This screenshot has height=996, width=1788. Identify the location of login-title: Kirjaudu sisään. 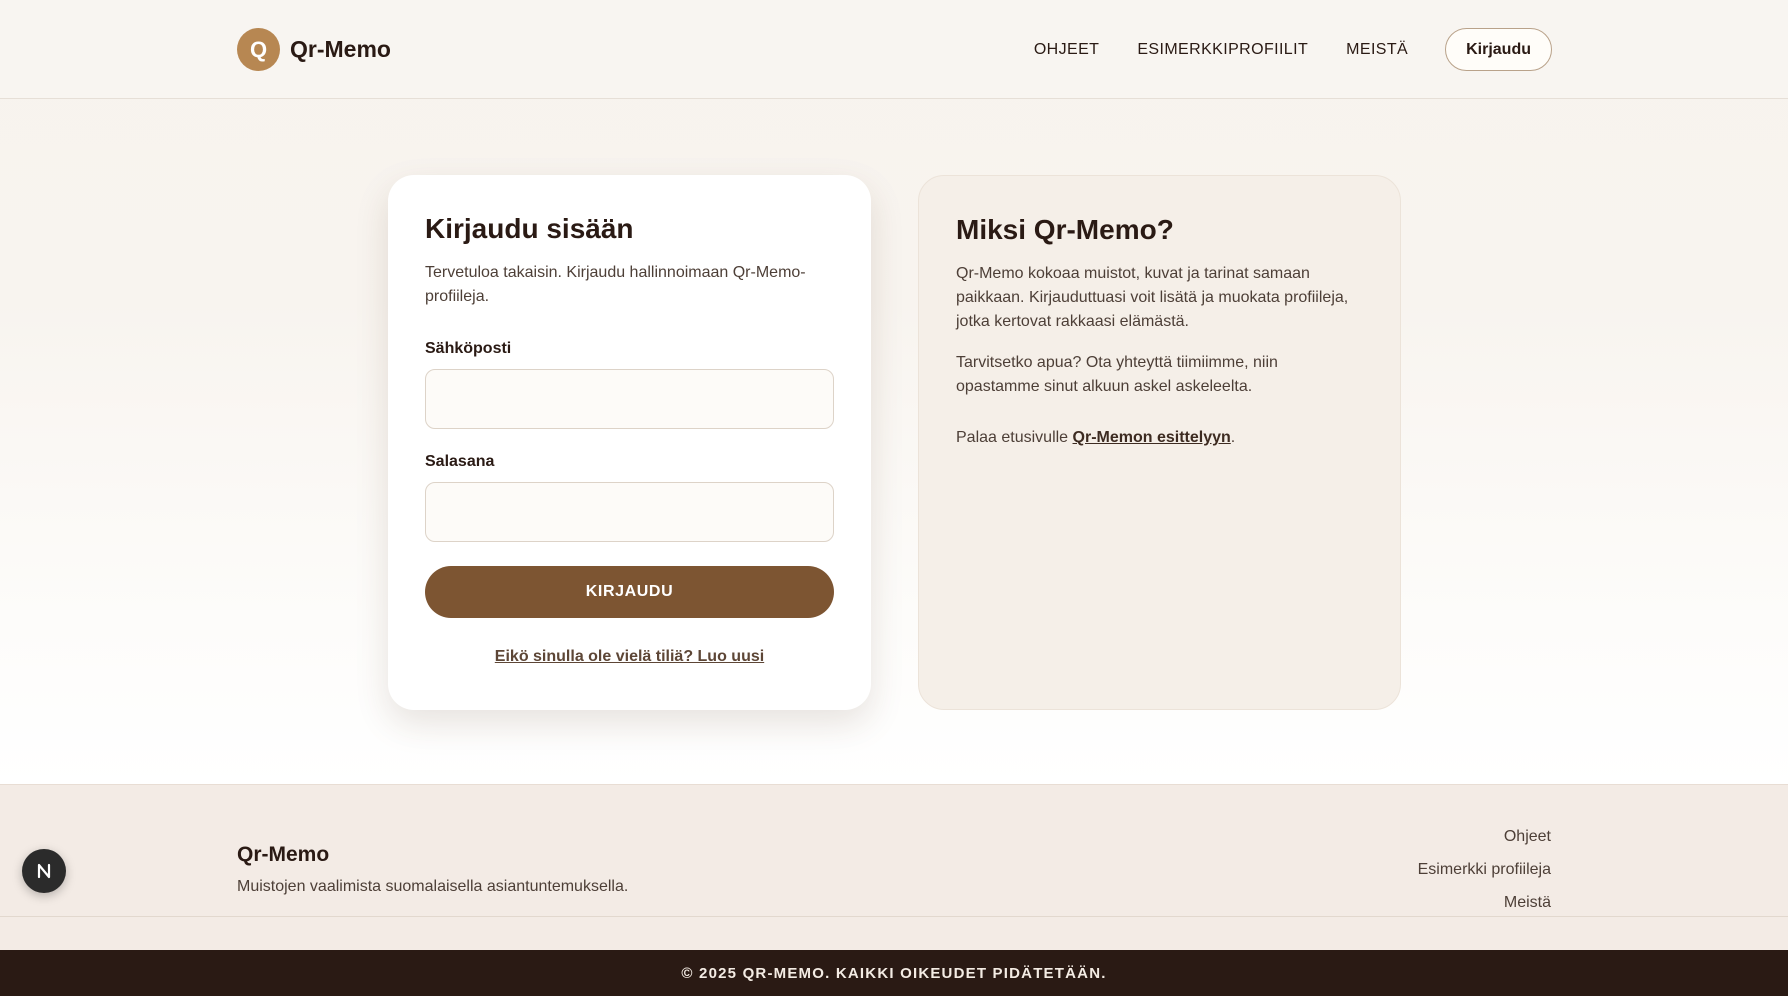
(529, 228).